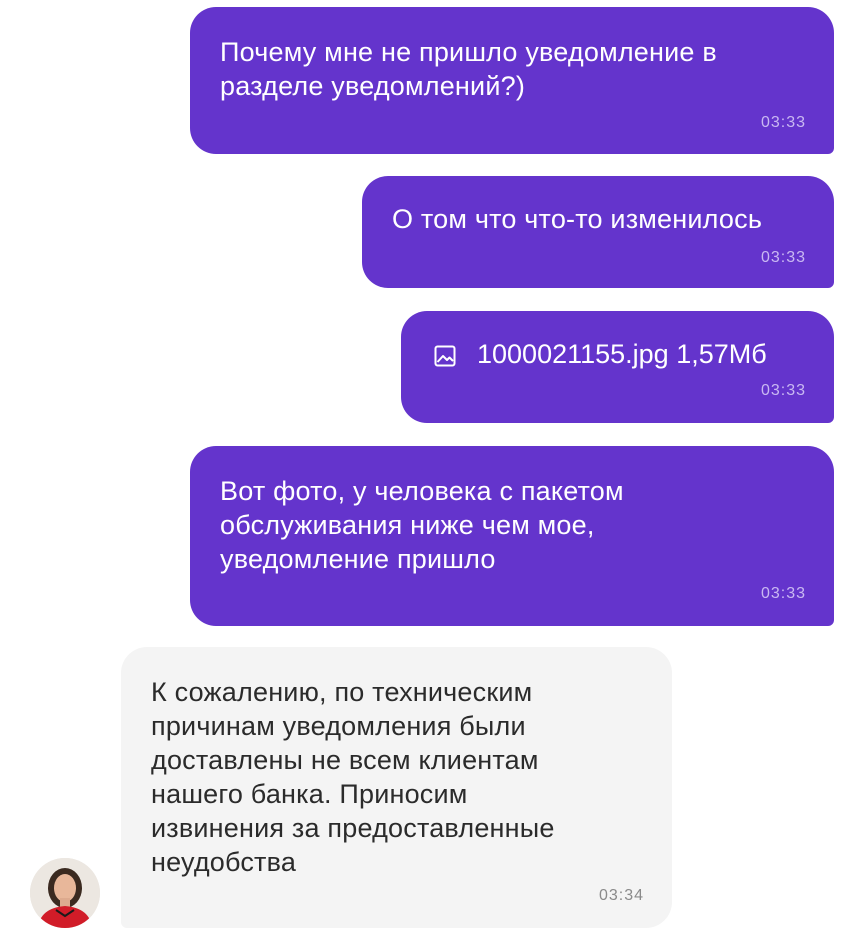  I want to click on message-time: 03:34, so click(621, 895).